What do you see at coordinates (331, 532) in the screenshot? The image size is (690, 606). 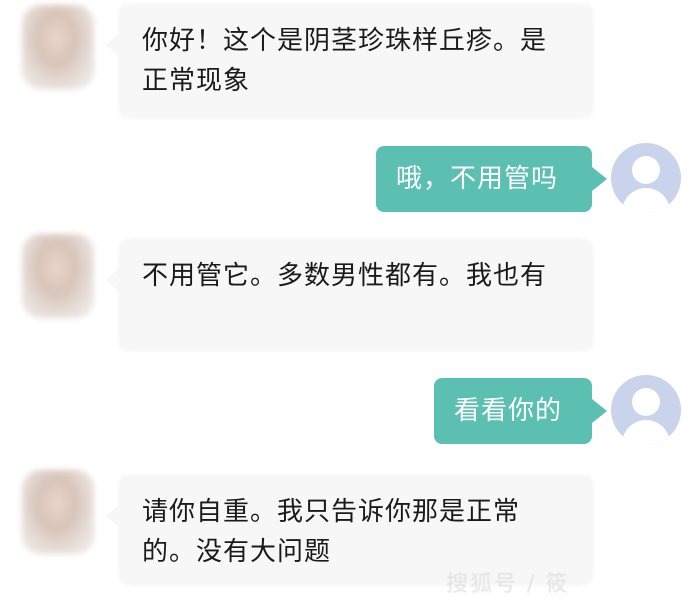 I see `message-text: 请你自重。我只告诉你那是正常的。没有大问题` at bounding box center [331, 532].